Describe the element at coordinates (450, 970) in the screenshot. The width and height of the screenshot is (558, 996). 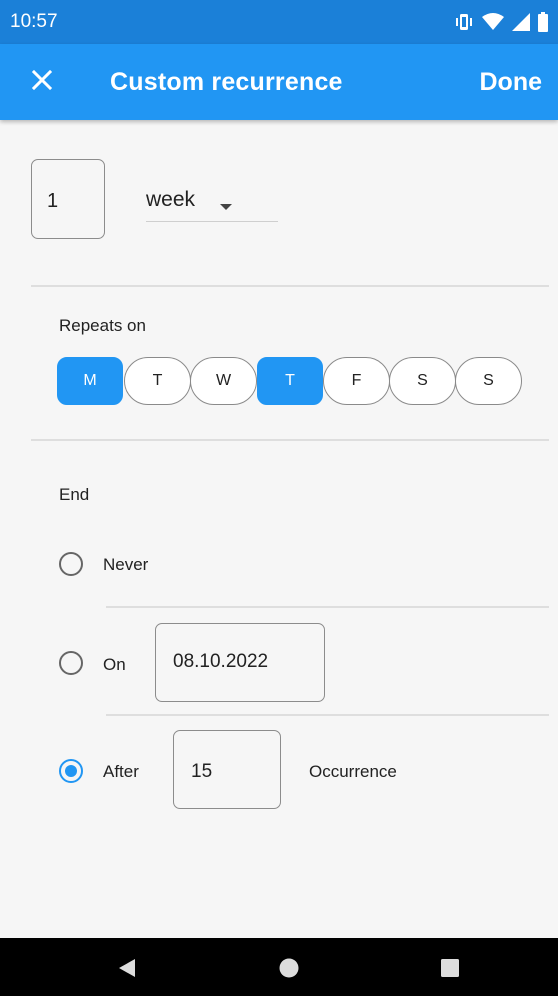
I see `recents-icon` at that location.